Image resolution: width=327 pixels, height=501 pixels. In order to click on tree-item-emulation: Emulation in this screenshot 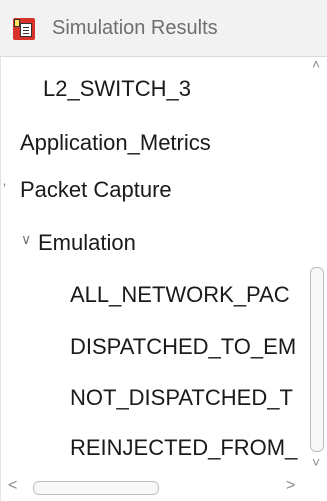, I will do `click(87, 243)`.